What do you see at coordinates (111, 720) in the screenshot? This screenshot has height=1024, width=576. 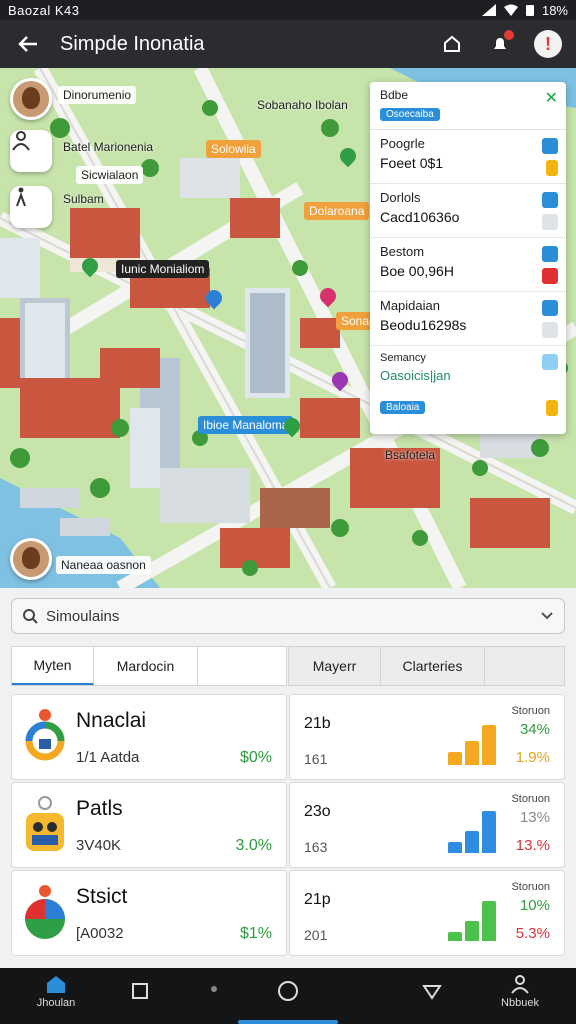 I see `card-title: Nnaclai` at bounding box center [111, 720].